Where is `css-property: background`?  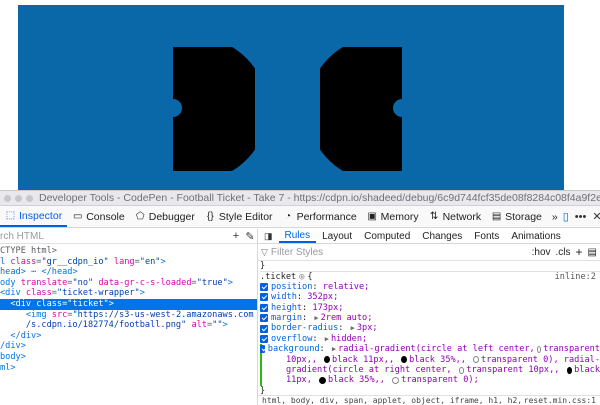
css-property: background is located at coordinates (294, 349).